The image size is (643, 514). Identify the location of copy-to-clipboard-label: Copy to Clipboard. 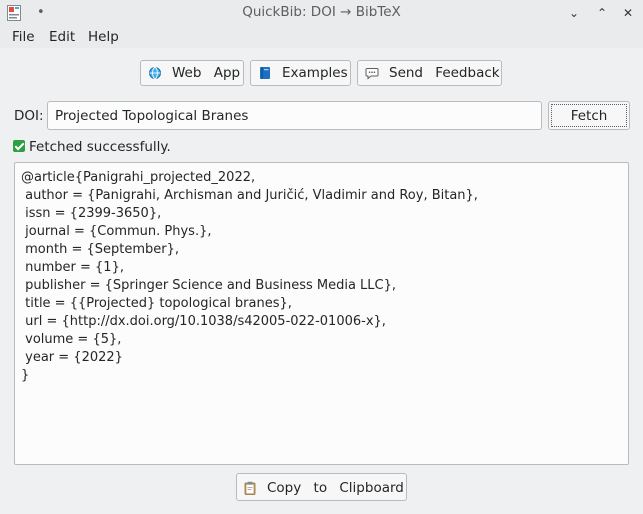
(335, 488).